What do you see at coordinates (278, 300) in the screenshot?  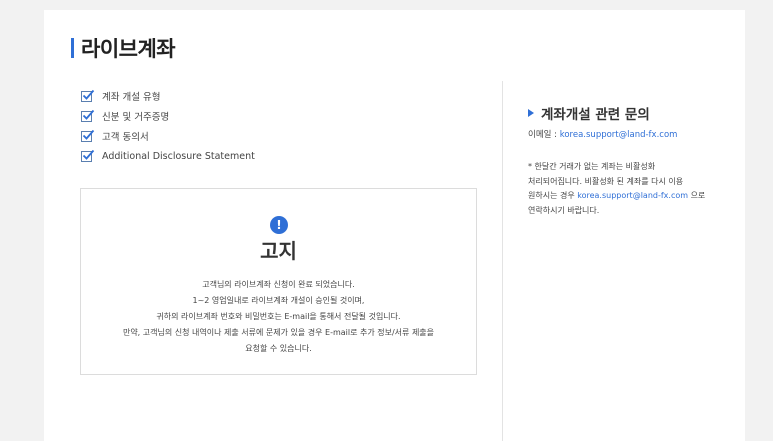 I see `notice-line: 1~2 영업일내로 라이브계좌 개설이 승인될 것이며,` at bounding box center [278, 300].